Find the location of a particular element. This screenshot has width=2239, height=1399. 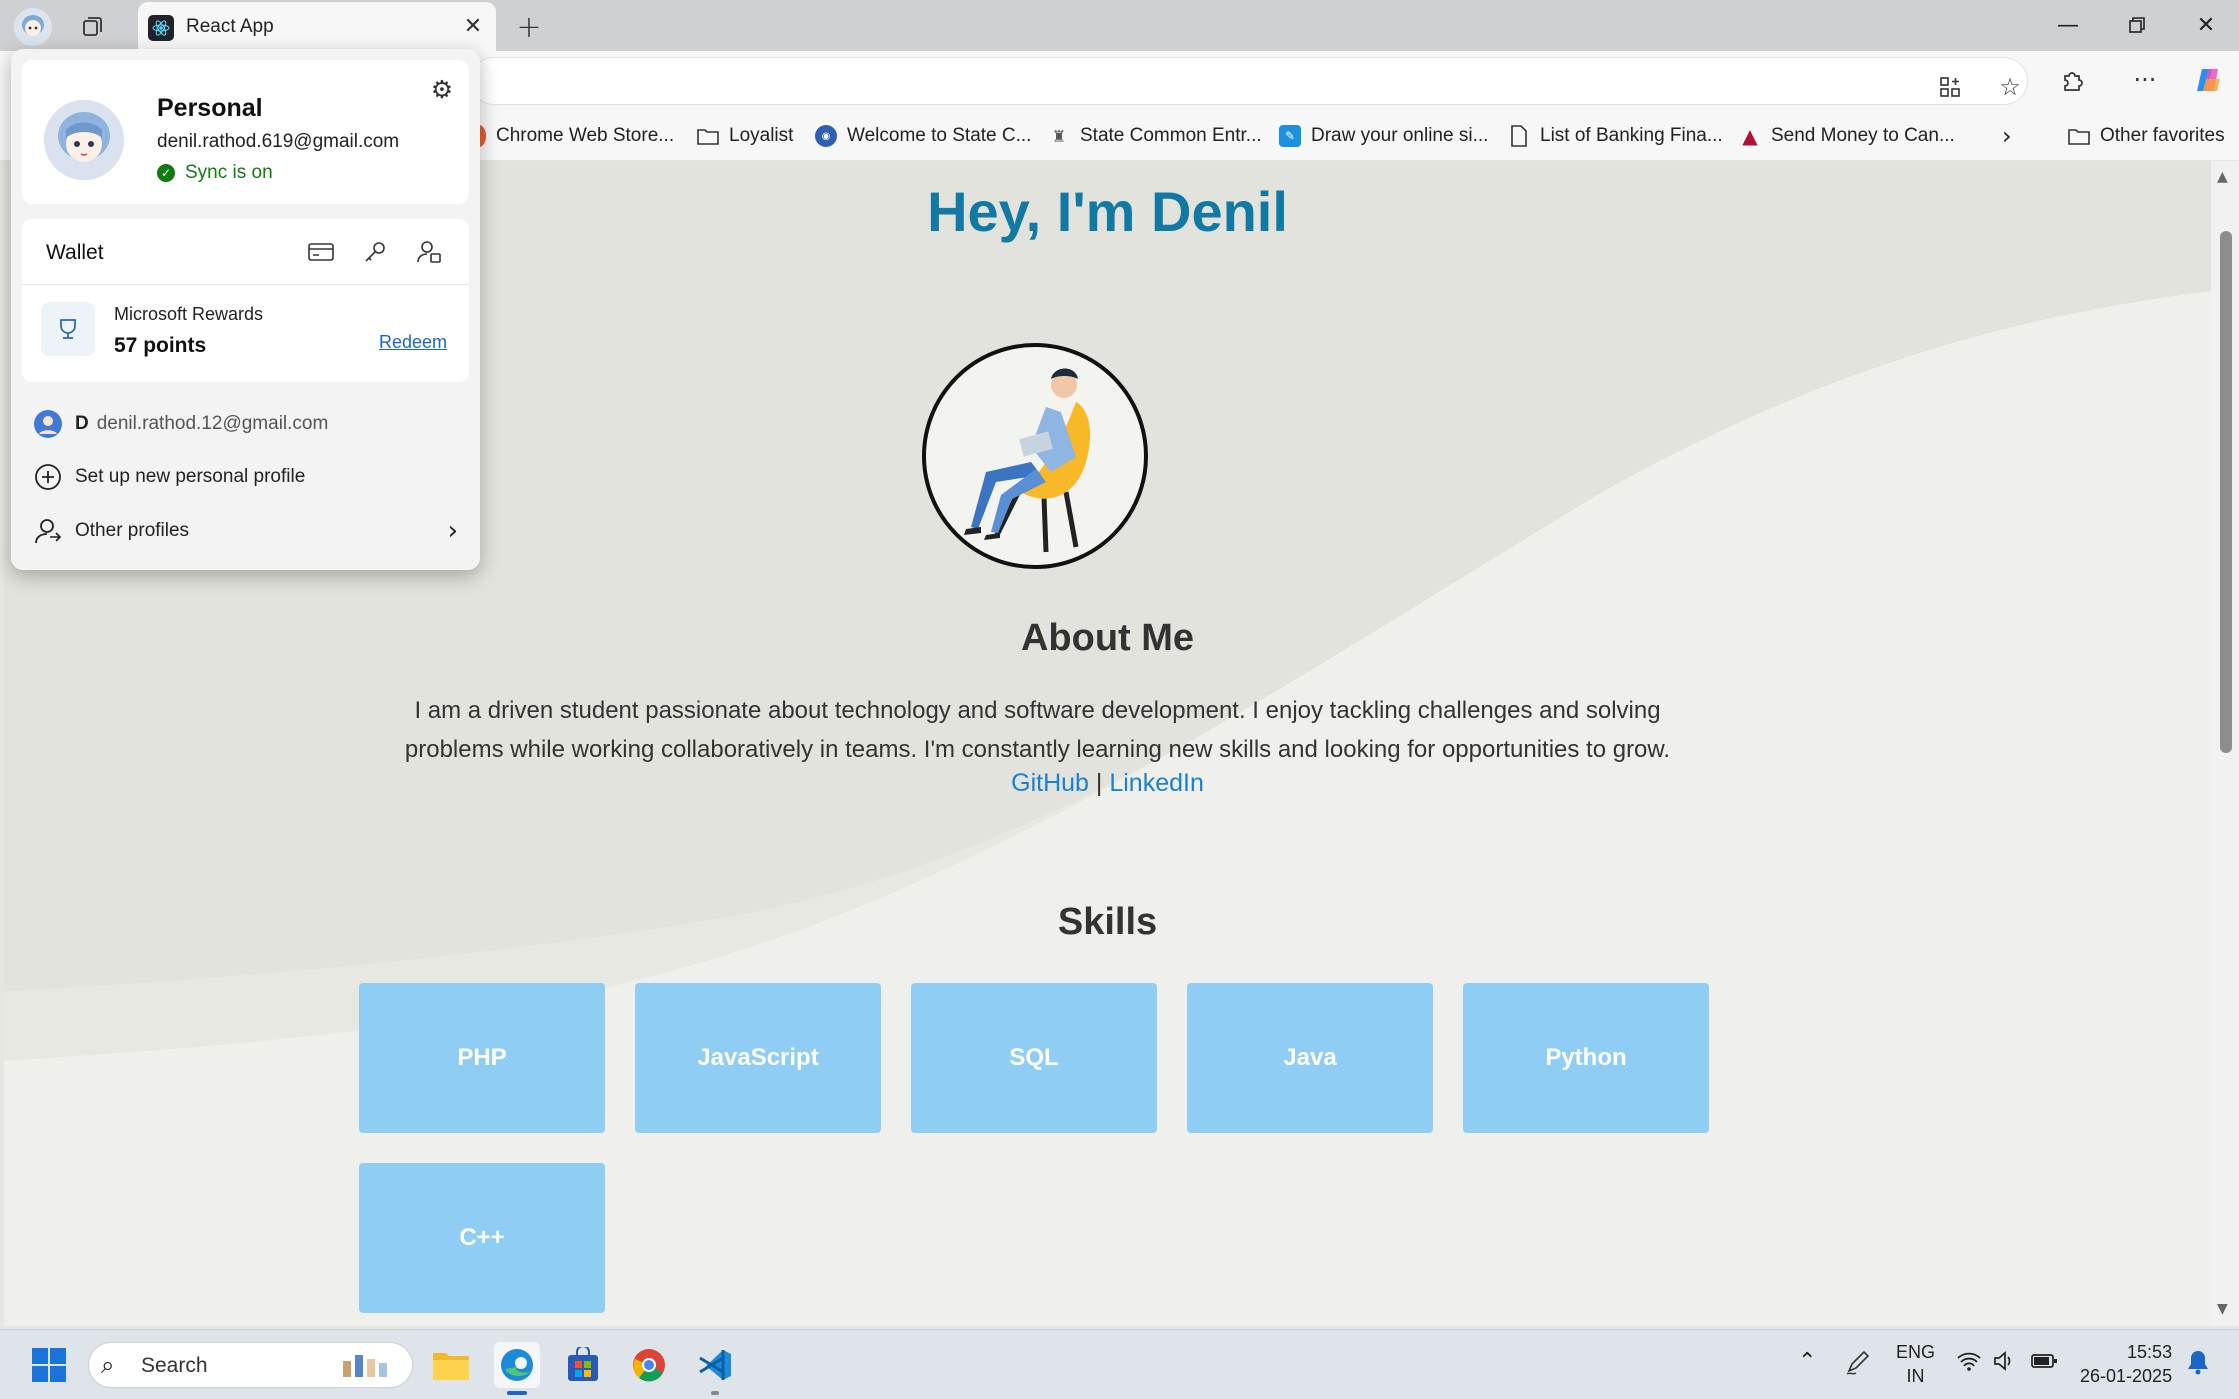

rewards-points: 57 points is located at coordinates (160, 345).